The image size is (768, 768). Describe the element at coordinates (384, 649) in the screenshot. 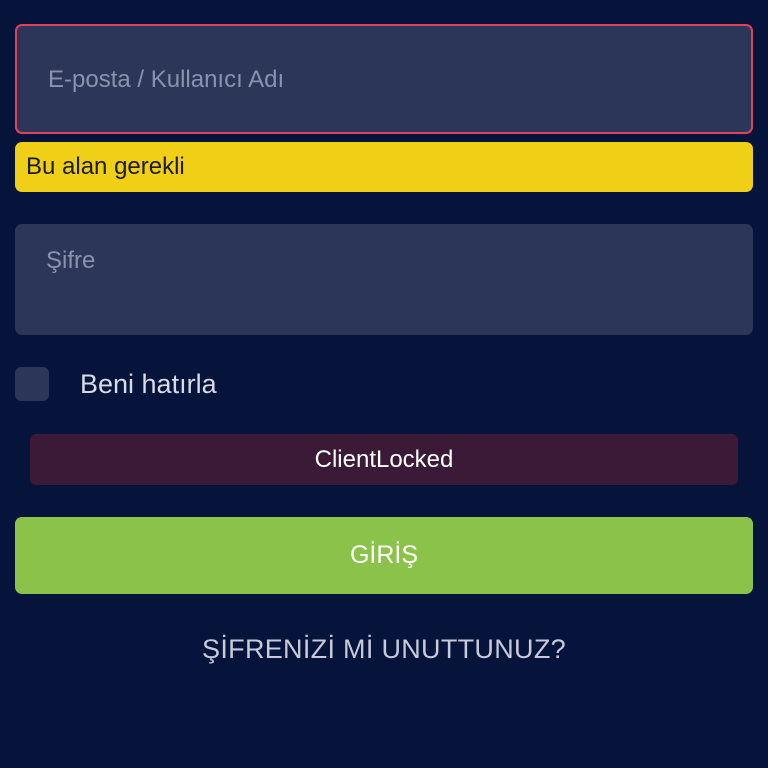

I see `forgot-password-link: ŞİFRENİZİ Mİ UNUTTUNUZ?` at that location.